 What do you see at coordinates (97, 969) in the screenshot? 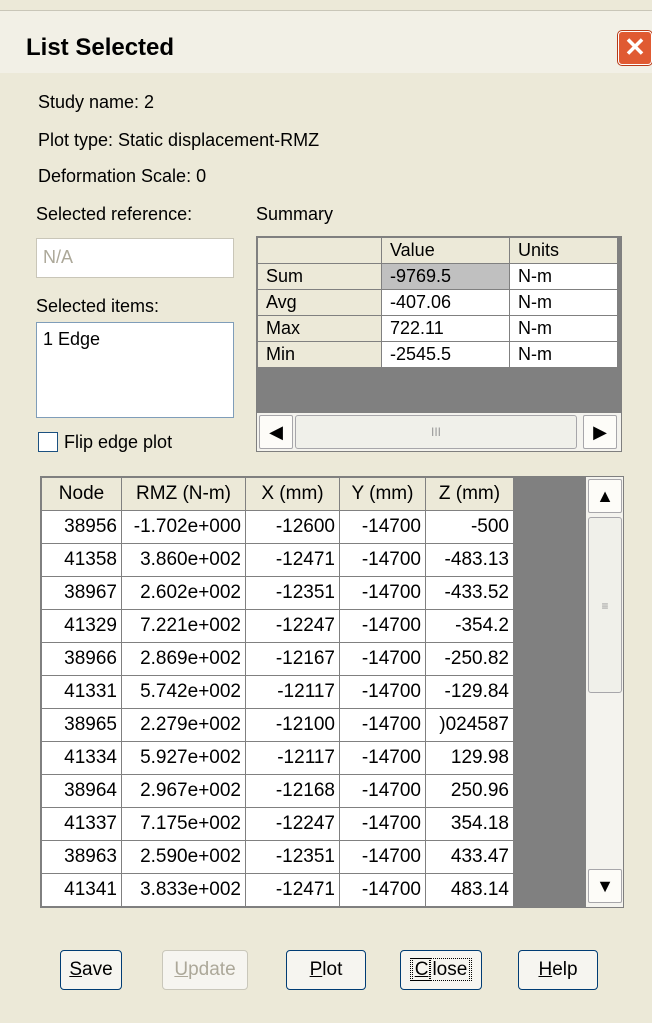
I see `save-label: ave` at bounding box center [97, 969].